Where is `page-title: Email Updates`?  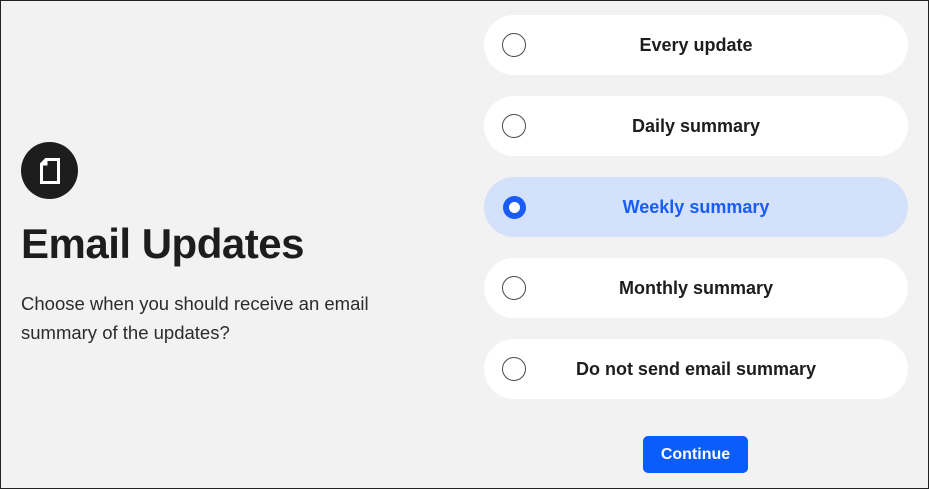
page-title: Email Updates is located at coordinates (162, 243).